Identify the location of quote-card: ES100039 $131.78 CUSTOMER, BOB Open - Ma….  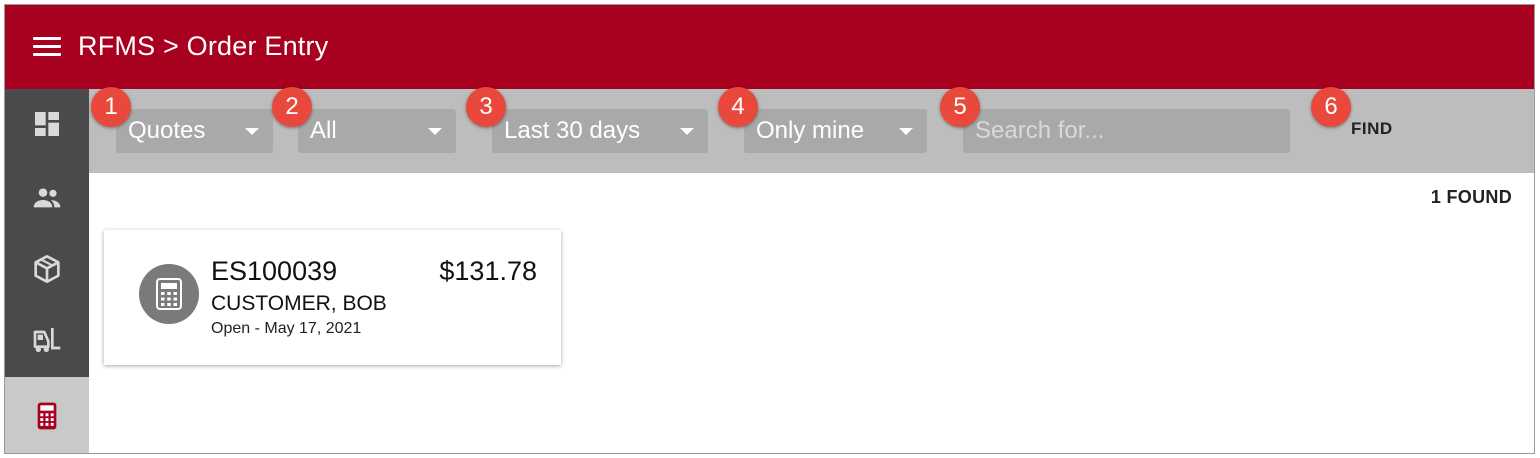
(332, 297).